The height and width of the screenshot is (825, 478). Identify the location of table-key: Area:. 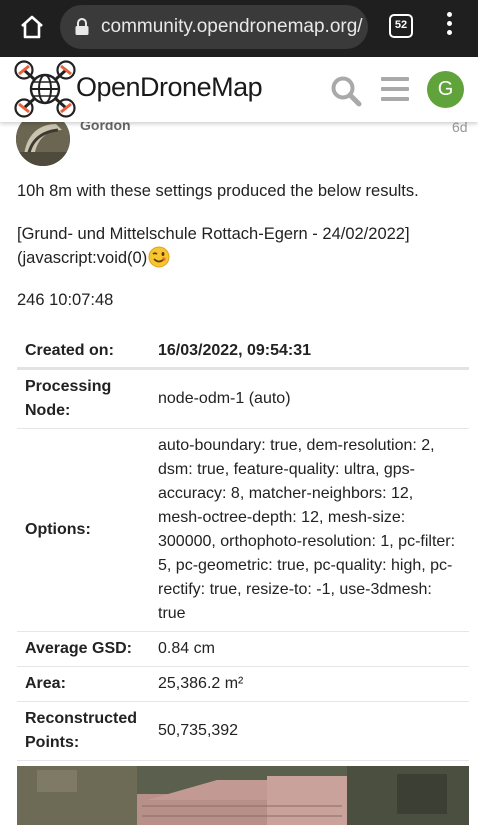
(83, 684).